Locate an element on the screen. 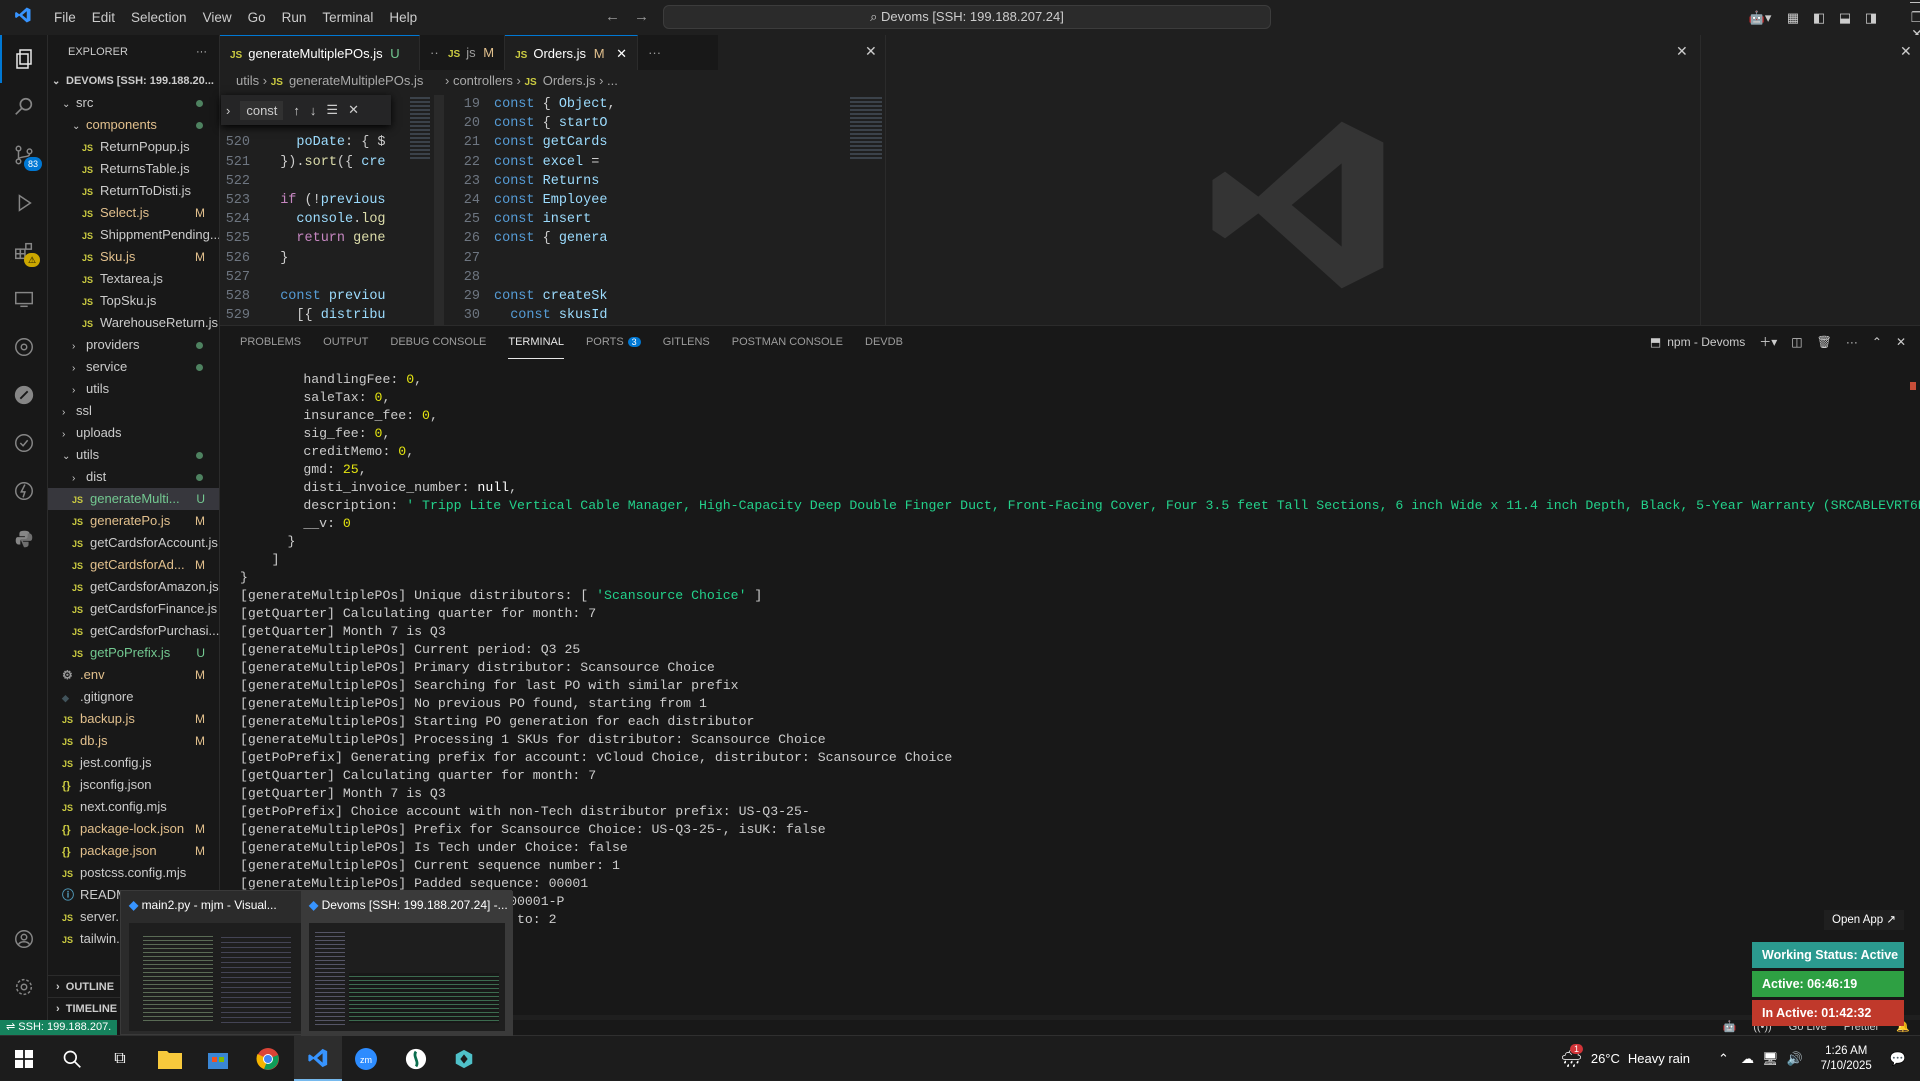  network-icon: 🖥 is located at coordinates (1770, 1059).